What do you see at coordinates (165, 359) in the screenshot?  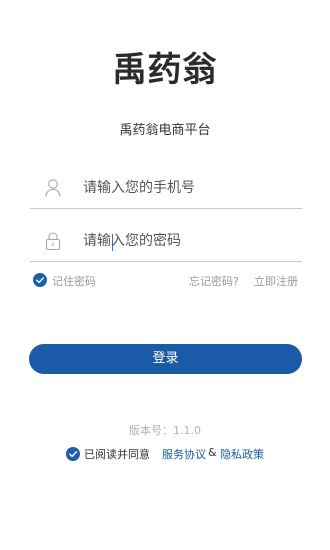 I see `login-button: 登录` at bounding box center [165, 359].